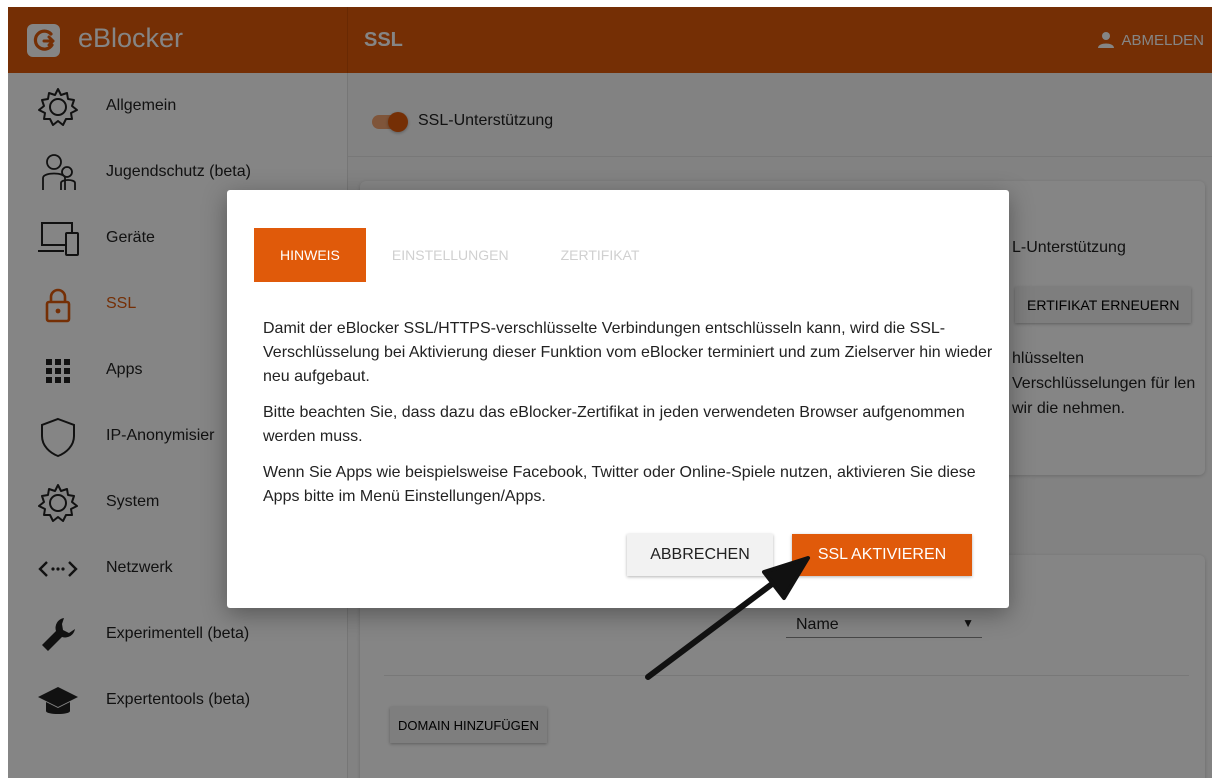 This screenshot has height=778, width=1212. What do you see at coordinates (600, 255) in the screenshot?
I see `tab-zertifikat: ZERTIFIKAT` at bounding box center [600, 255].